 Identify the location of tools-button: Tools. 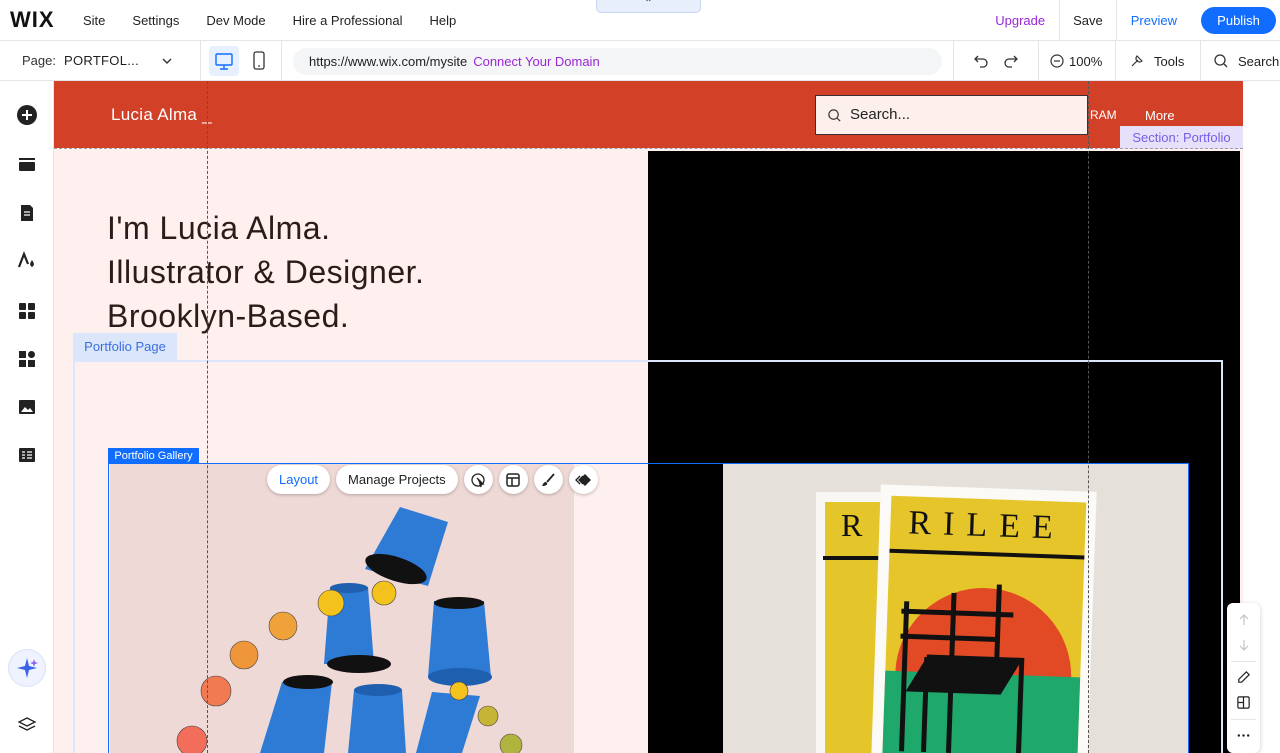
(1157, 61).